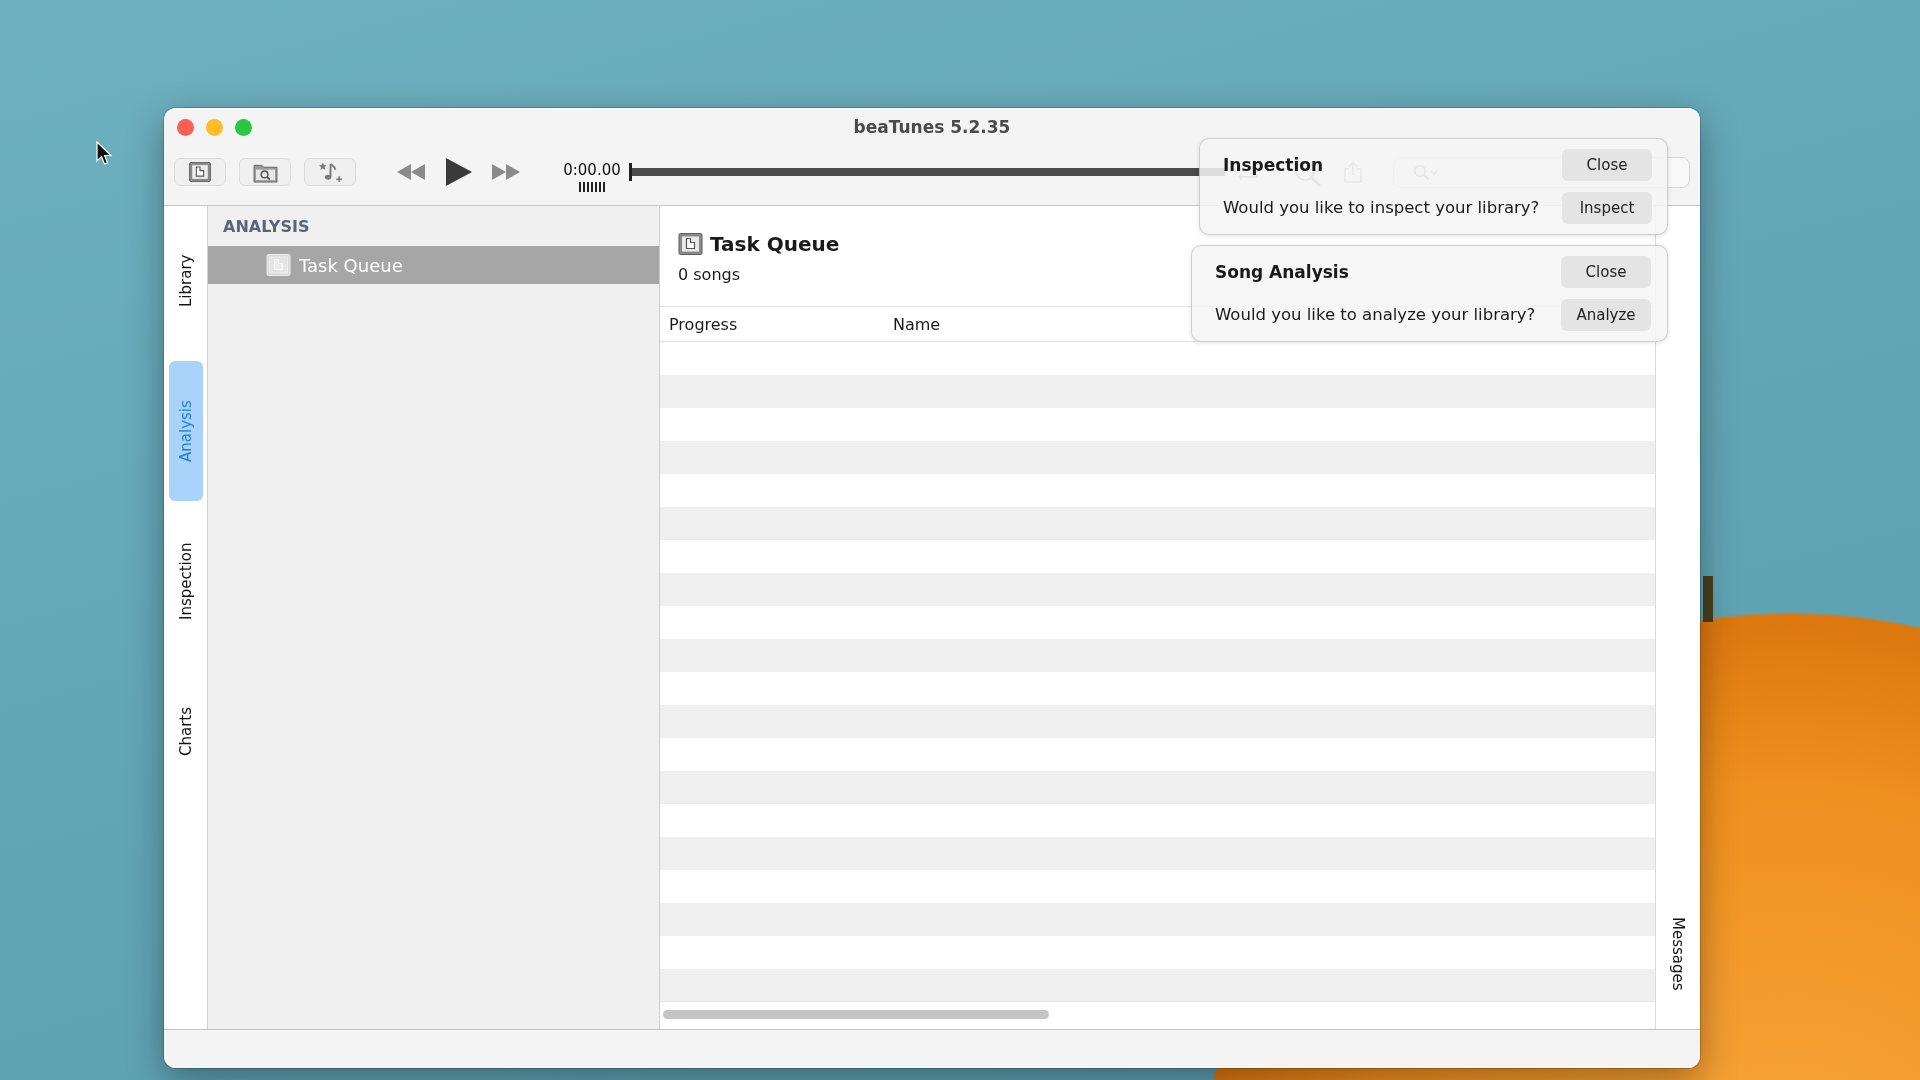 This screenshot has height=1080, width=1920. I want to click on notification-message: Would you like to analyze your library?, so click(1375, 315).